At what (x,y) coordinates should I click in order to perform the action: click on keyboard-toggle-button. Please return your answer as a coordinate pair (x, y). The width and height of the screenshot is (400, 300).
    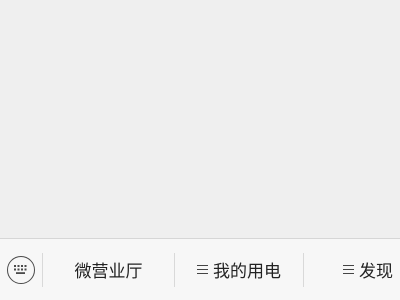
    Looking at the image, I should click on (21, 269).